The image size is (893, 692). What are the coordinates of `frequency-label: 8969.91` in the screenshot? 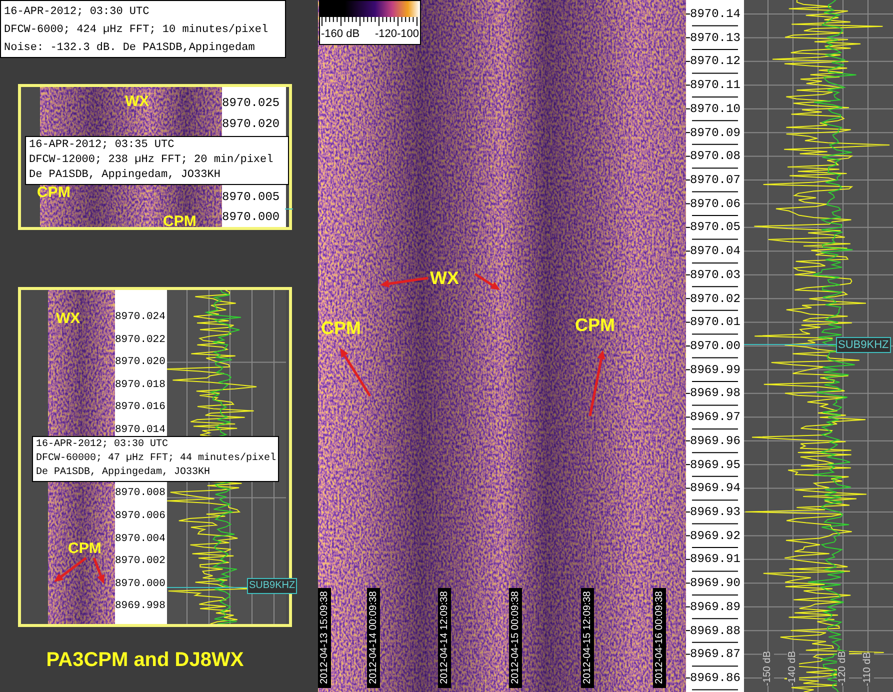 It's located at (715, 559).